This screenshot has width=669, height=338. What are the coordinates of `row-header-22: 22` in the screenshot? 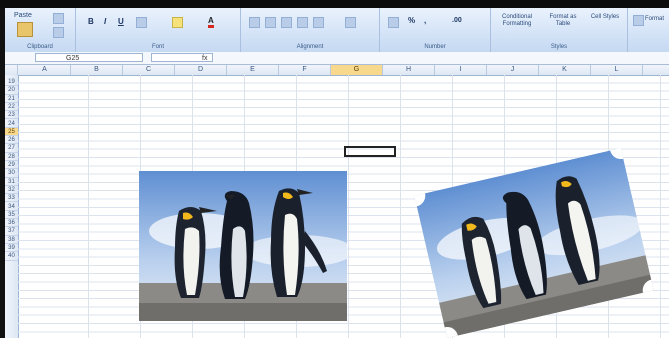 It's located at (11, 107).